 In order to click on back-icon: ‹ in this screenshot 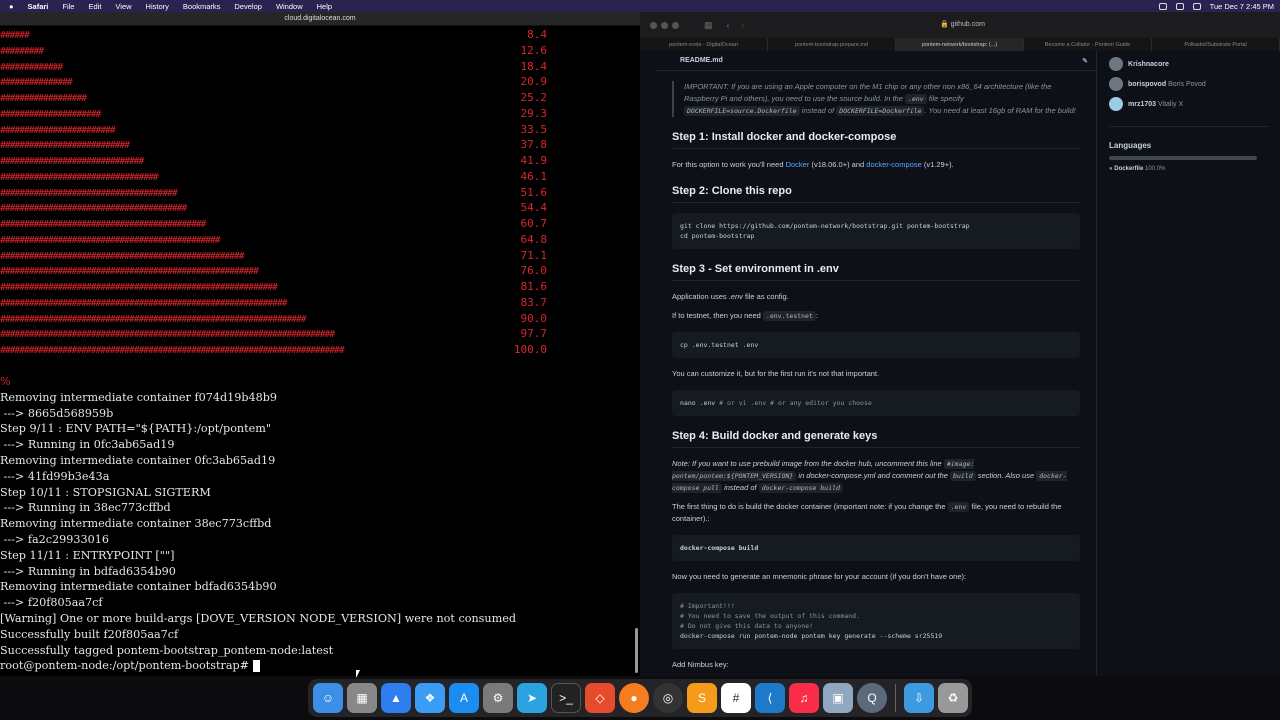, I will do `click(728, 25)`.